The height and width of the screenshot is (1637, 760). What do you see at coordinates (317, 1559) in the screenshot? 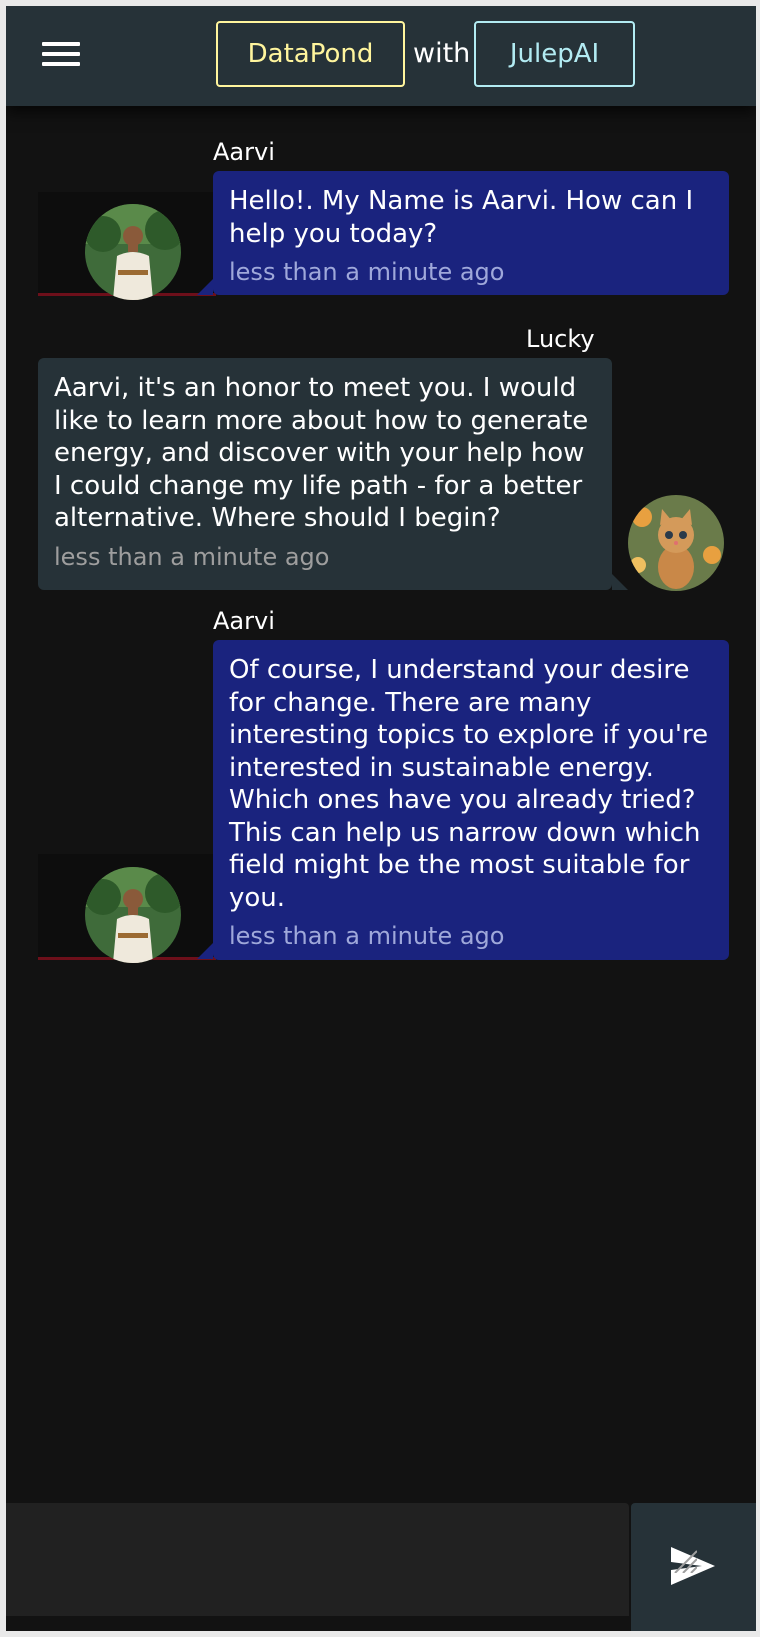
I see `message-input` at bounding box center [317, 1559].